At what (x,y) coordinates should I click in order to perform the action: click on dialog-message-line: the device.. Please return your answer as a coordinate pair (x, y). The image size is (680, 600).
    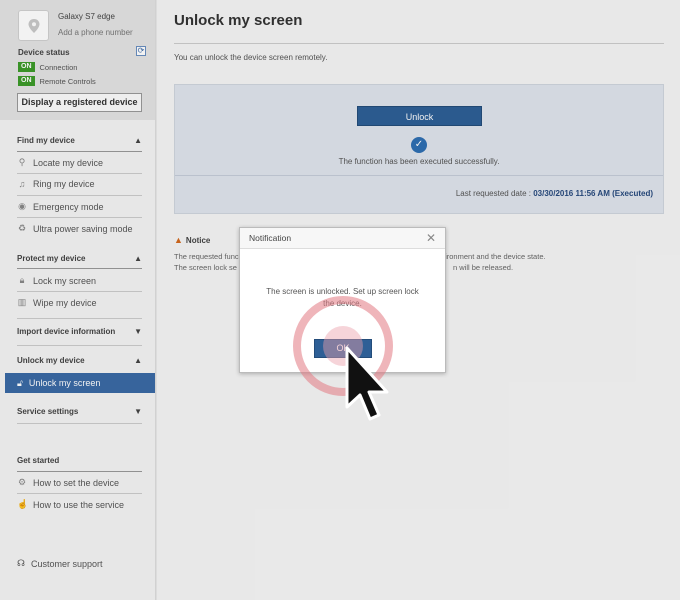
    Looking at the image, I should click on (342, 303).